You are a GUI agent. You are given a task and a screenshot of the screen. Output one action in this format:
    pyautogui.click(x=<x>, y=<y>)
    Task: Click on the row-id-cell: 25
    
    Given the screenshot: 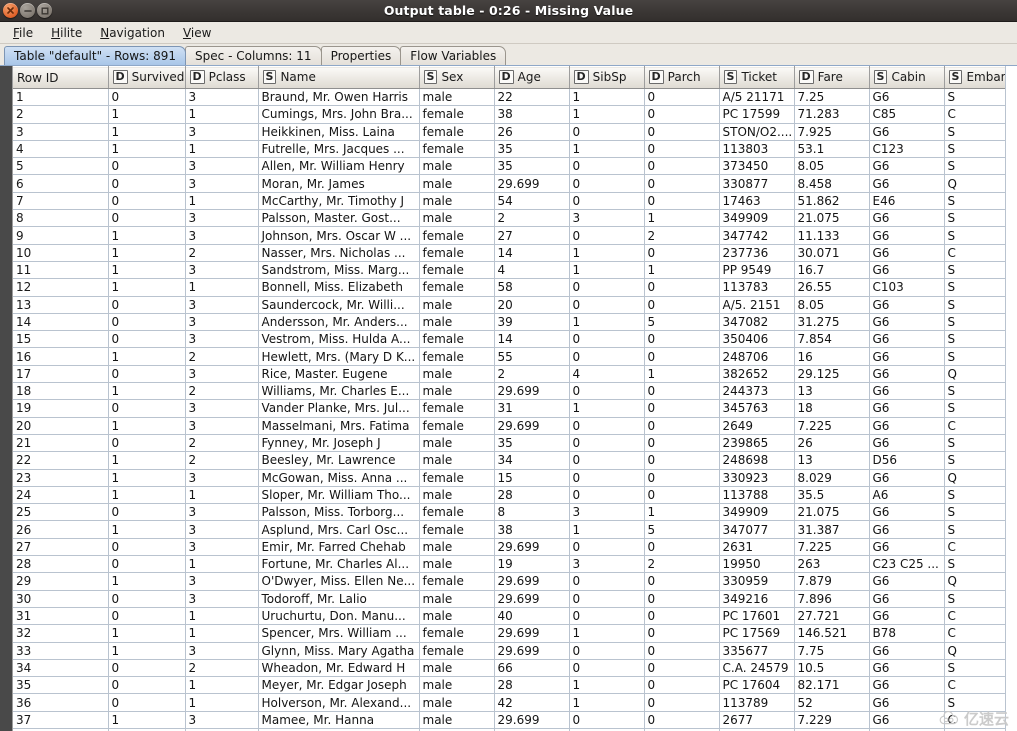 What is the action you would take?
    pyautogui.click(x=61, y=512)
    